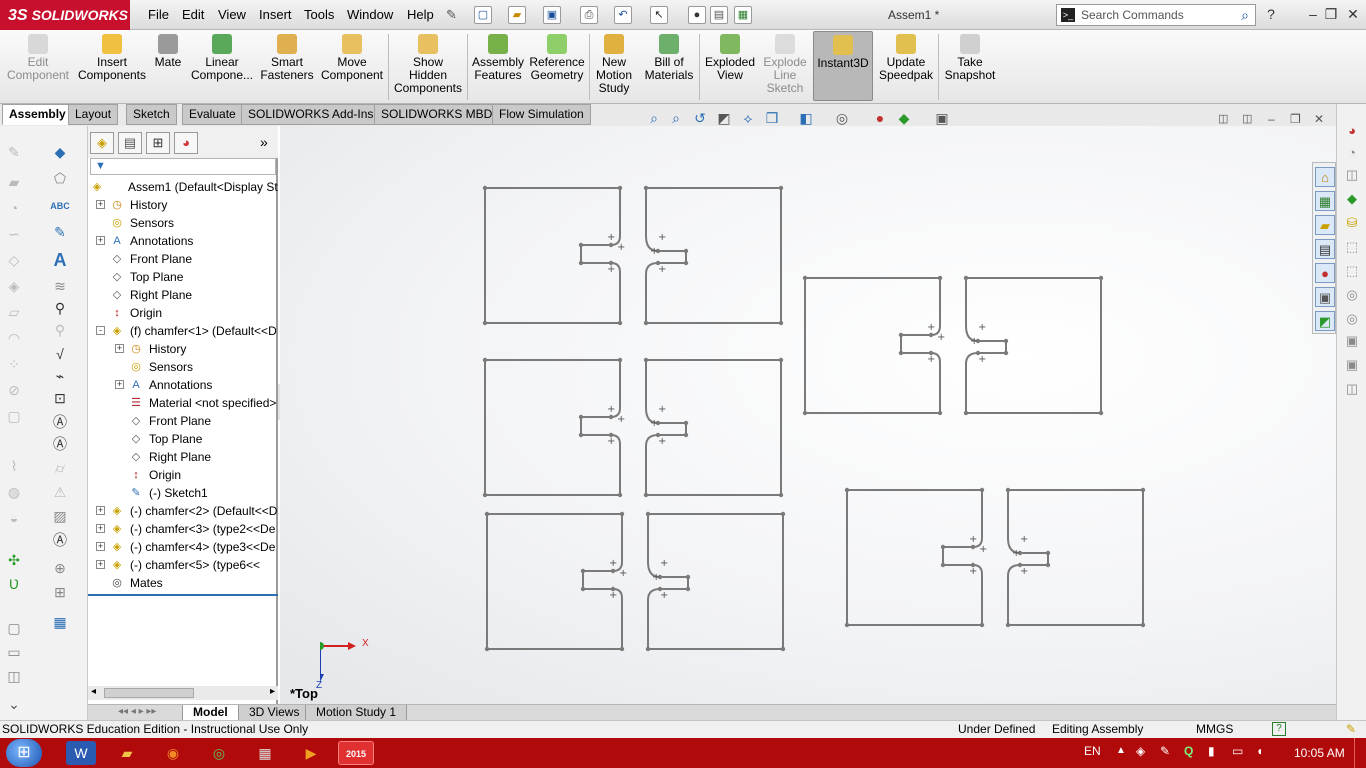  Describe the element at coordinates (552, 427) in the screenshot. I see `chamfer-2-left-part` at that location.